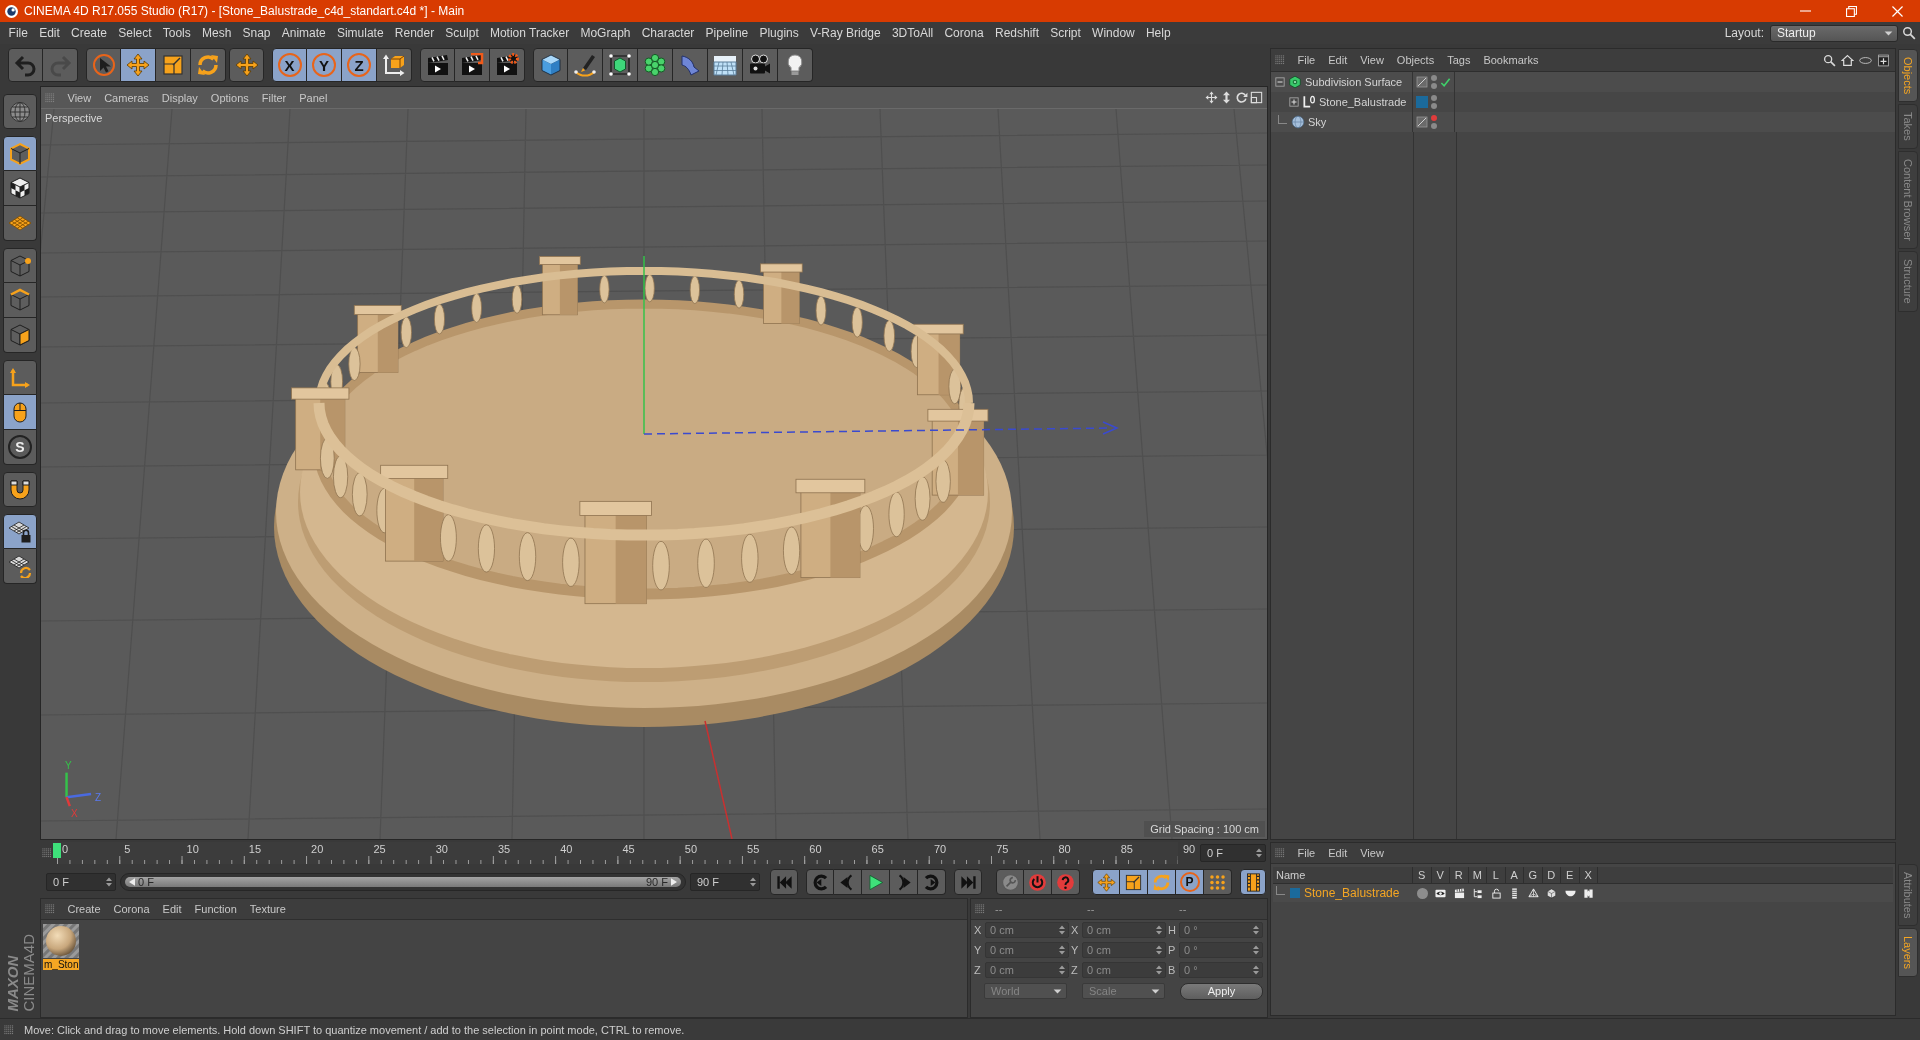 The height and width of the screenshot is (1040, 1920). I want to click on move-tool-button, so click(138, 65).